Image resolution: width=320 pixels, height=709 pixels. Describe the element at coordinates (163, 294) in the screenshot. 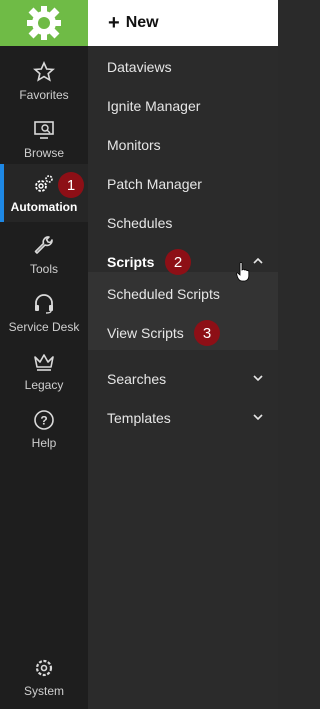

I see `menu-item-label: Scheduled Scripts` at that location.